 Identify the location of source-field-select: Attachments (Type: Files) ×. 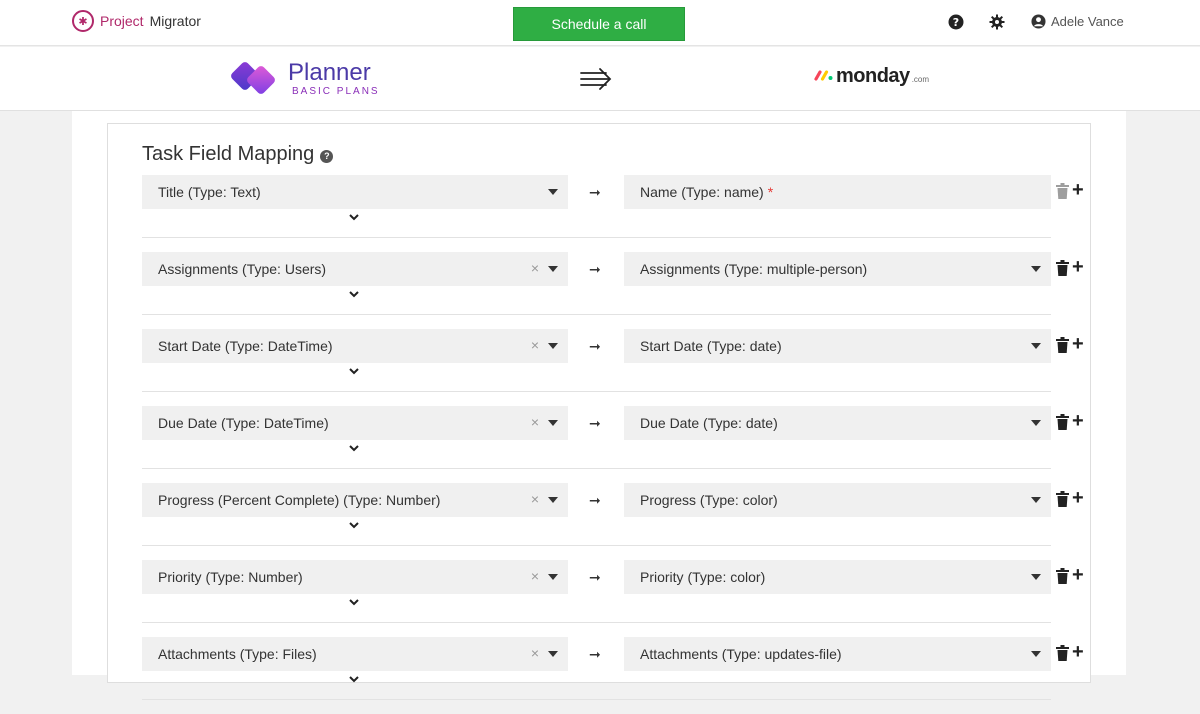
(355, 654).